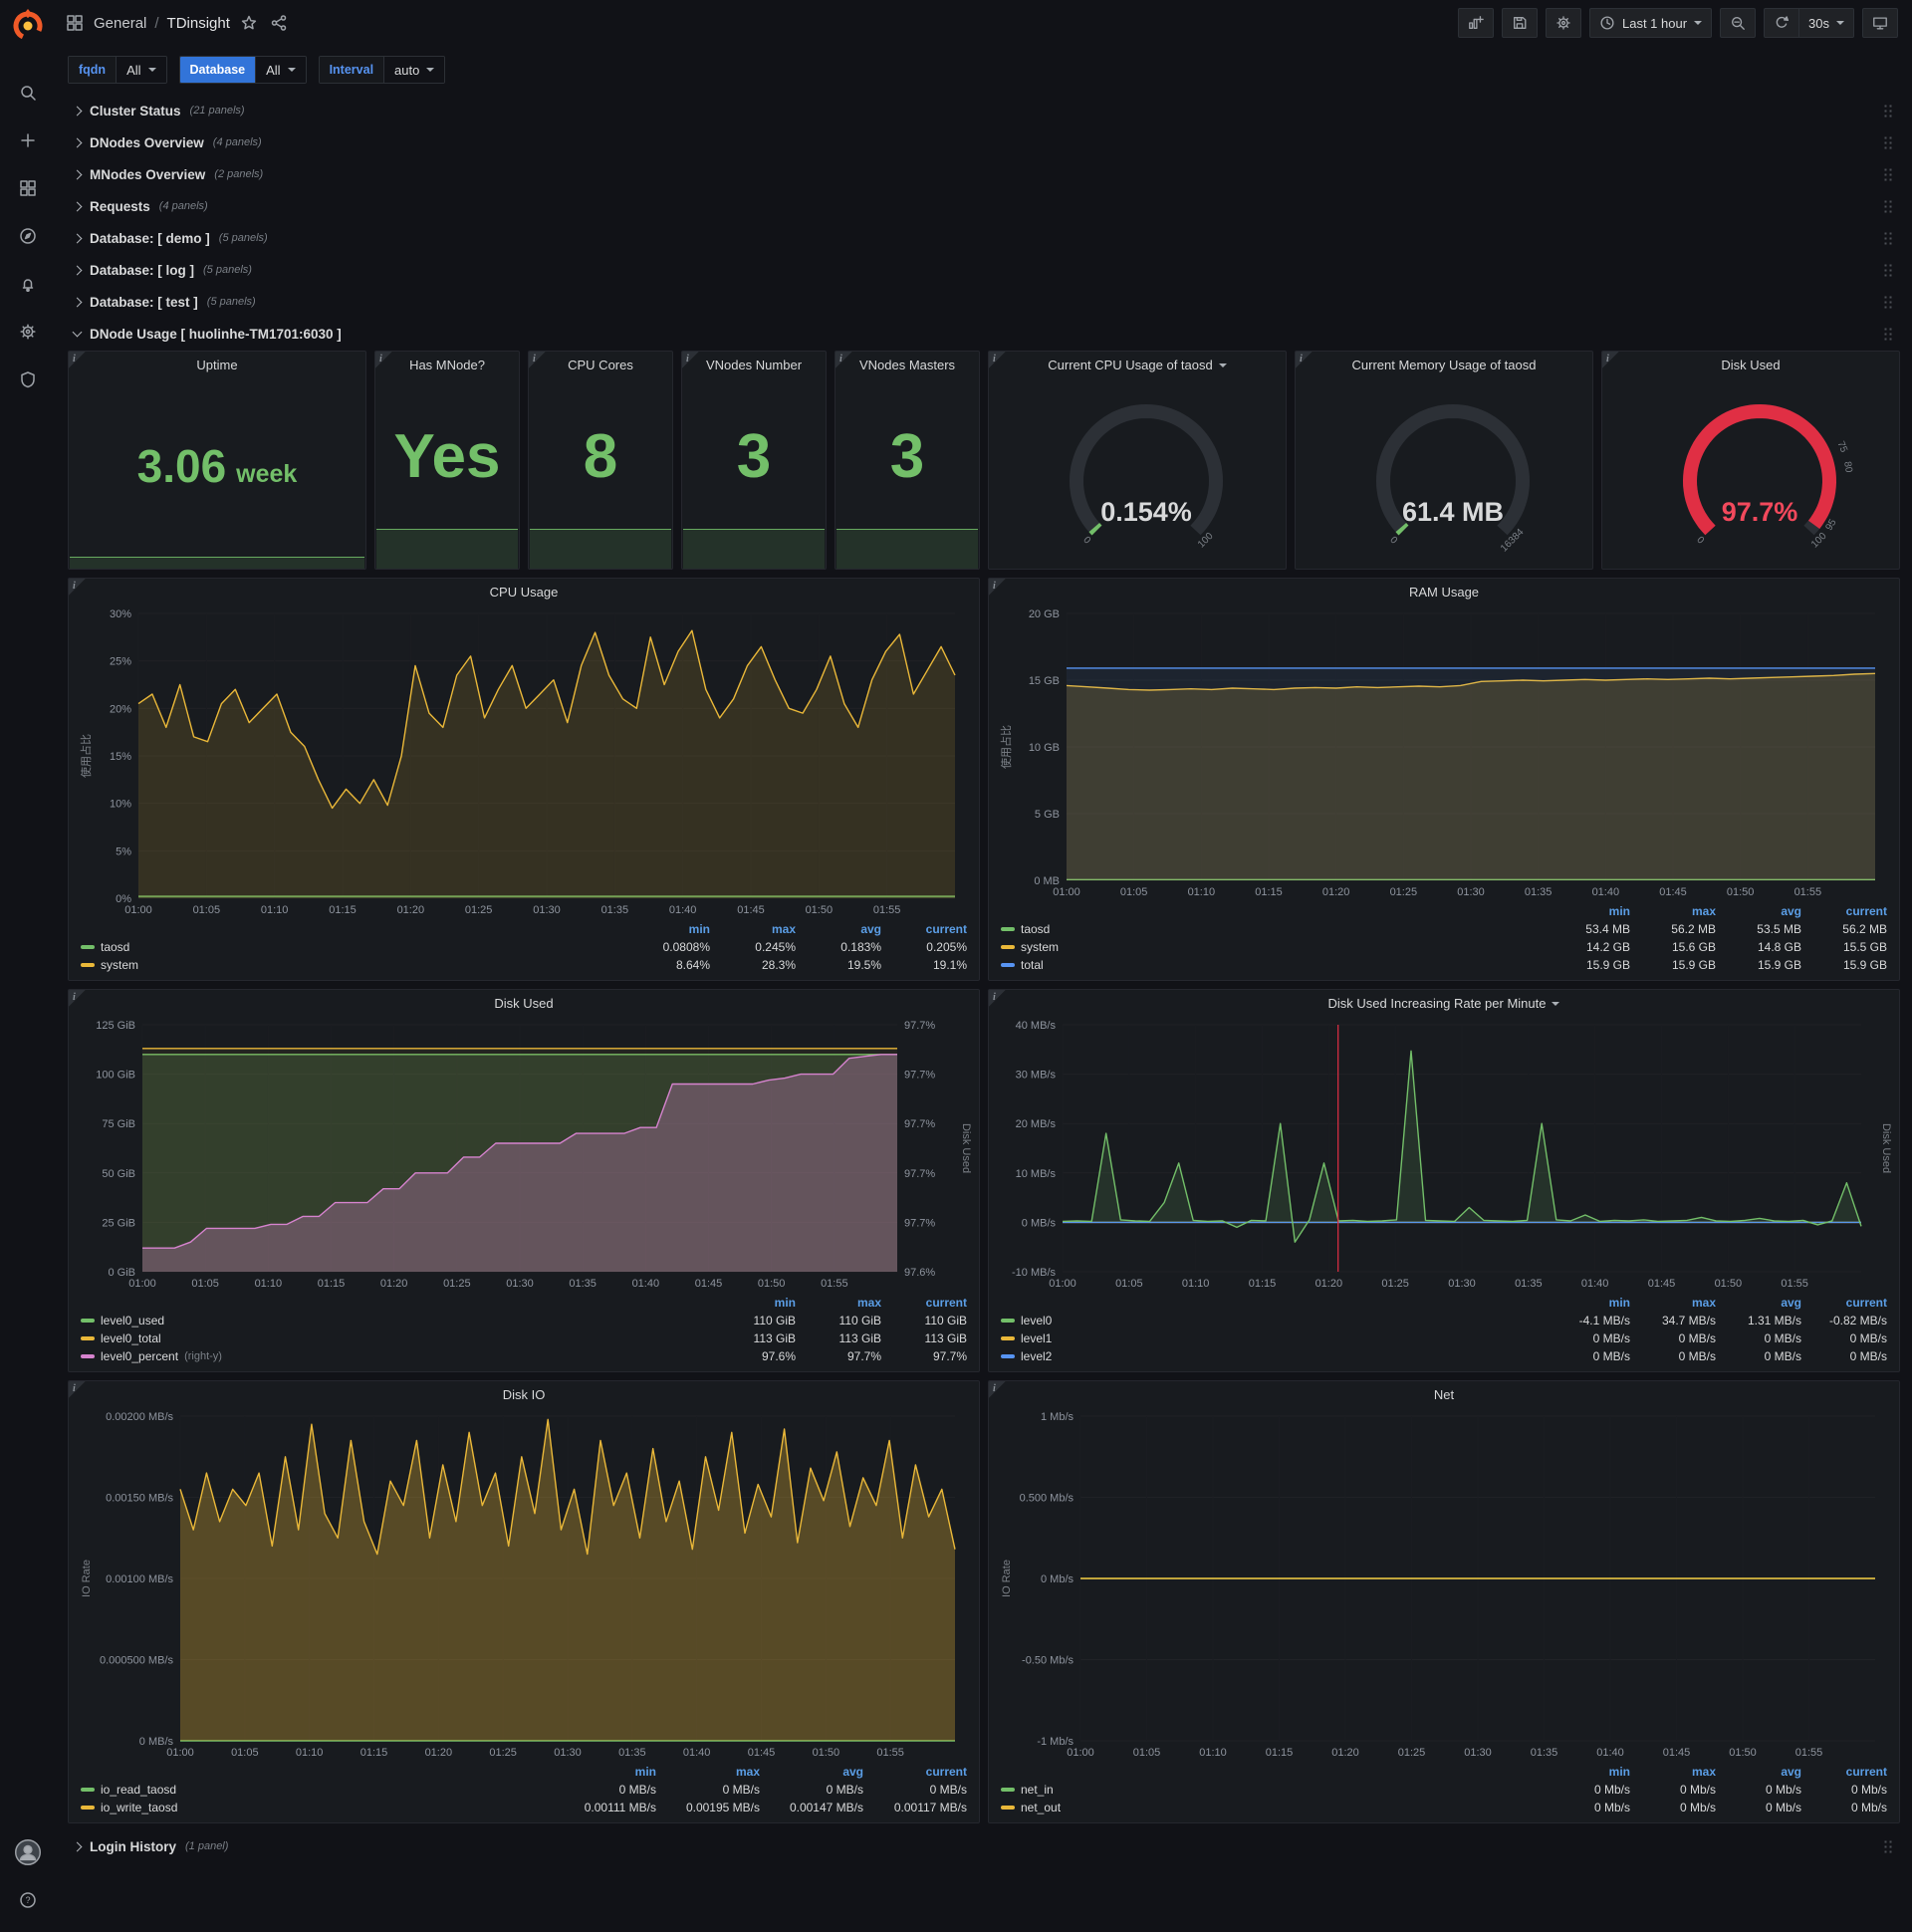 This screenshot has width=1912, height=1932. What do you see at coordinates (28, 94) in the screenshot?
I see `search-button` at bounding box center [28, 94].